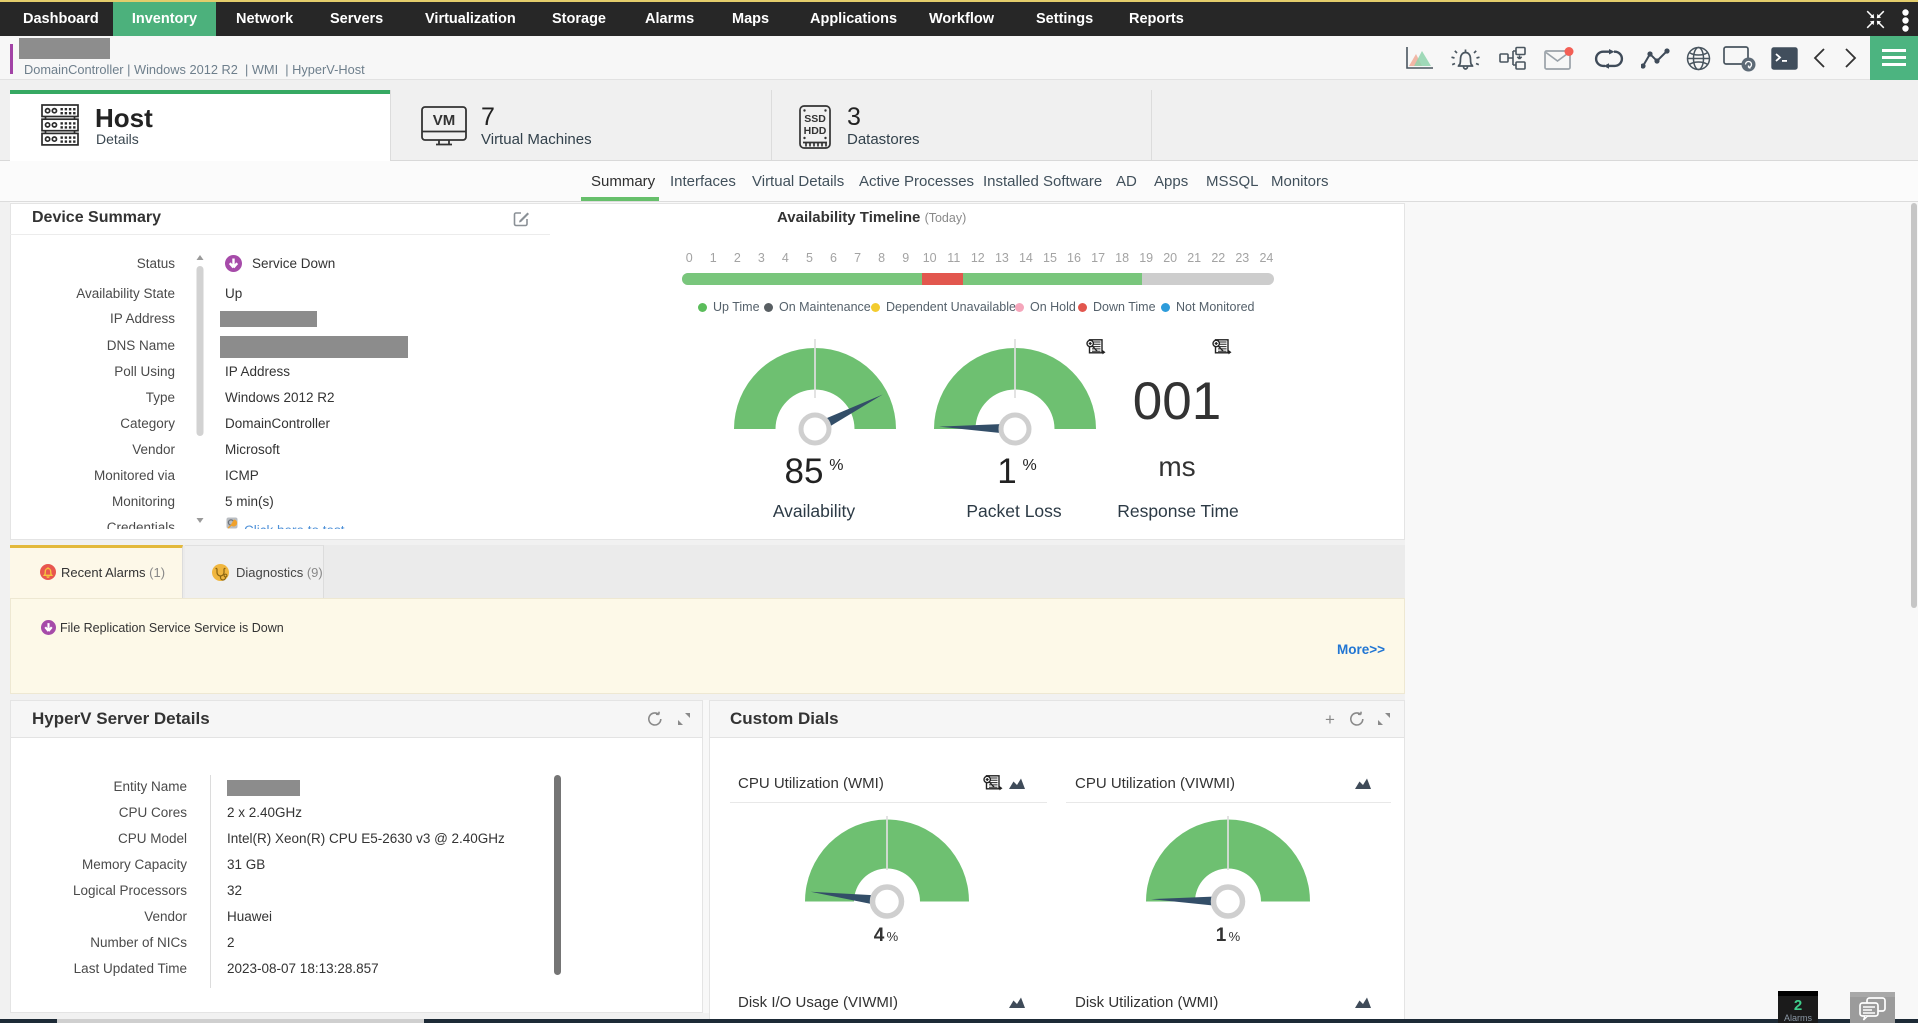 Image resolution: width=1918 pixels, height=1023 pixels. I want to click on svg-text: VM, so click(444, 120).